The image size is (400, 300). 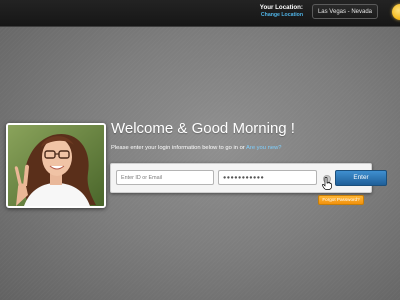 I want to click on enter-button: Enter, so click(x=361, y=178).